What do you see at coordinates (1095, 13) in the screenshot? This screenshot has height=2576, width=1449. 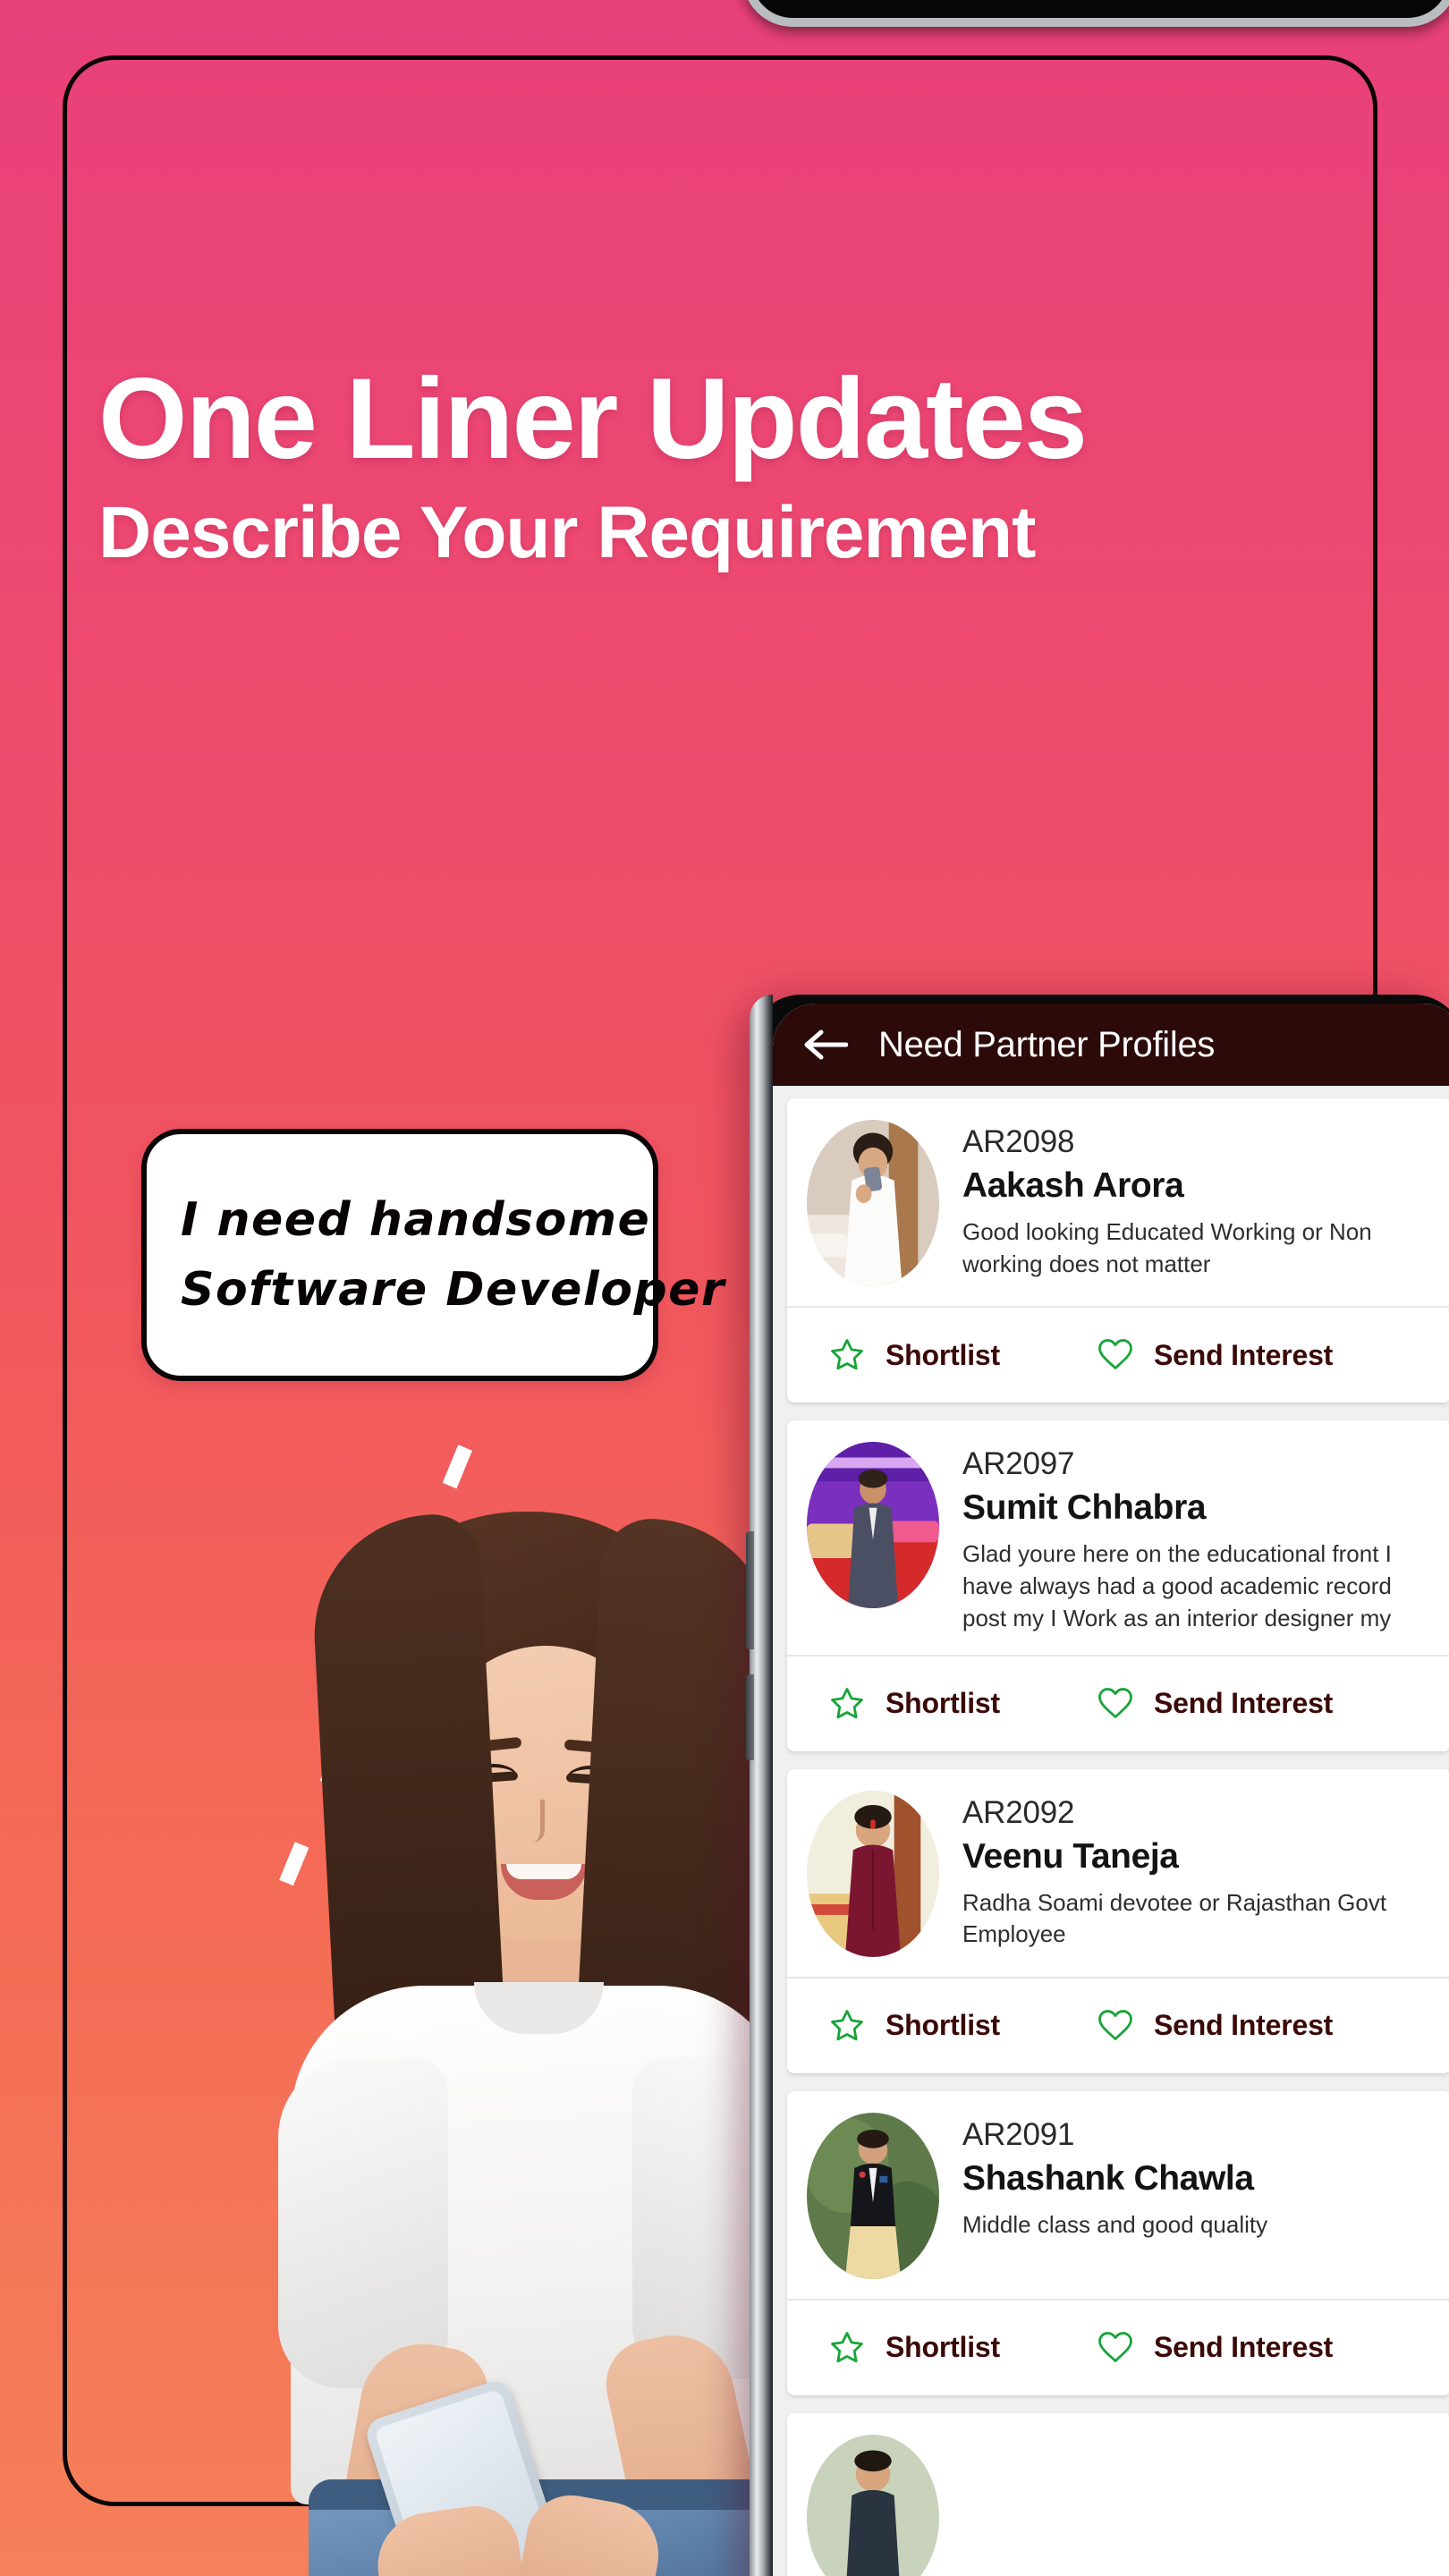 I see `top-phone-device` at bounding box center [1095, 13].